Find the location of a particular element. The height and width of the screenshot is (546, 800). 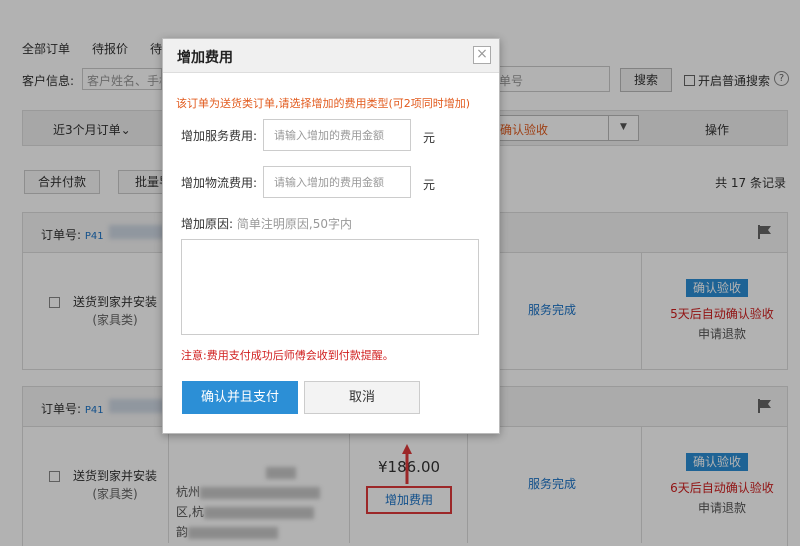

logistics-fee-input: 请输入增加的费用金额 is located at coordinates (337, 182).